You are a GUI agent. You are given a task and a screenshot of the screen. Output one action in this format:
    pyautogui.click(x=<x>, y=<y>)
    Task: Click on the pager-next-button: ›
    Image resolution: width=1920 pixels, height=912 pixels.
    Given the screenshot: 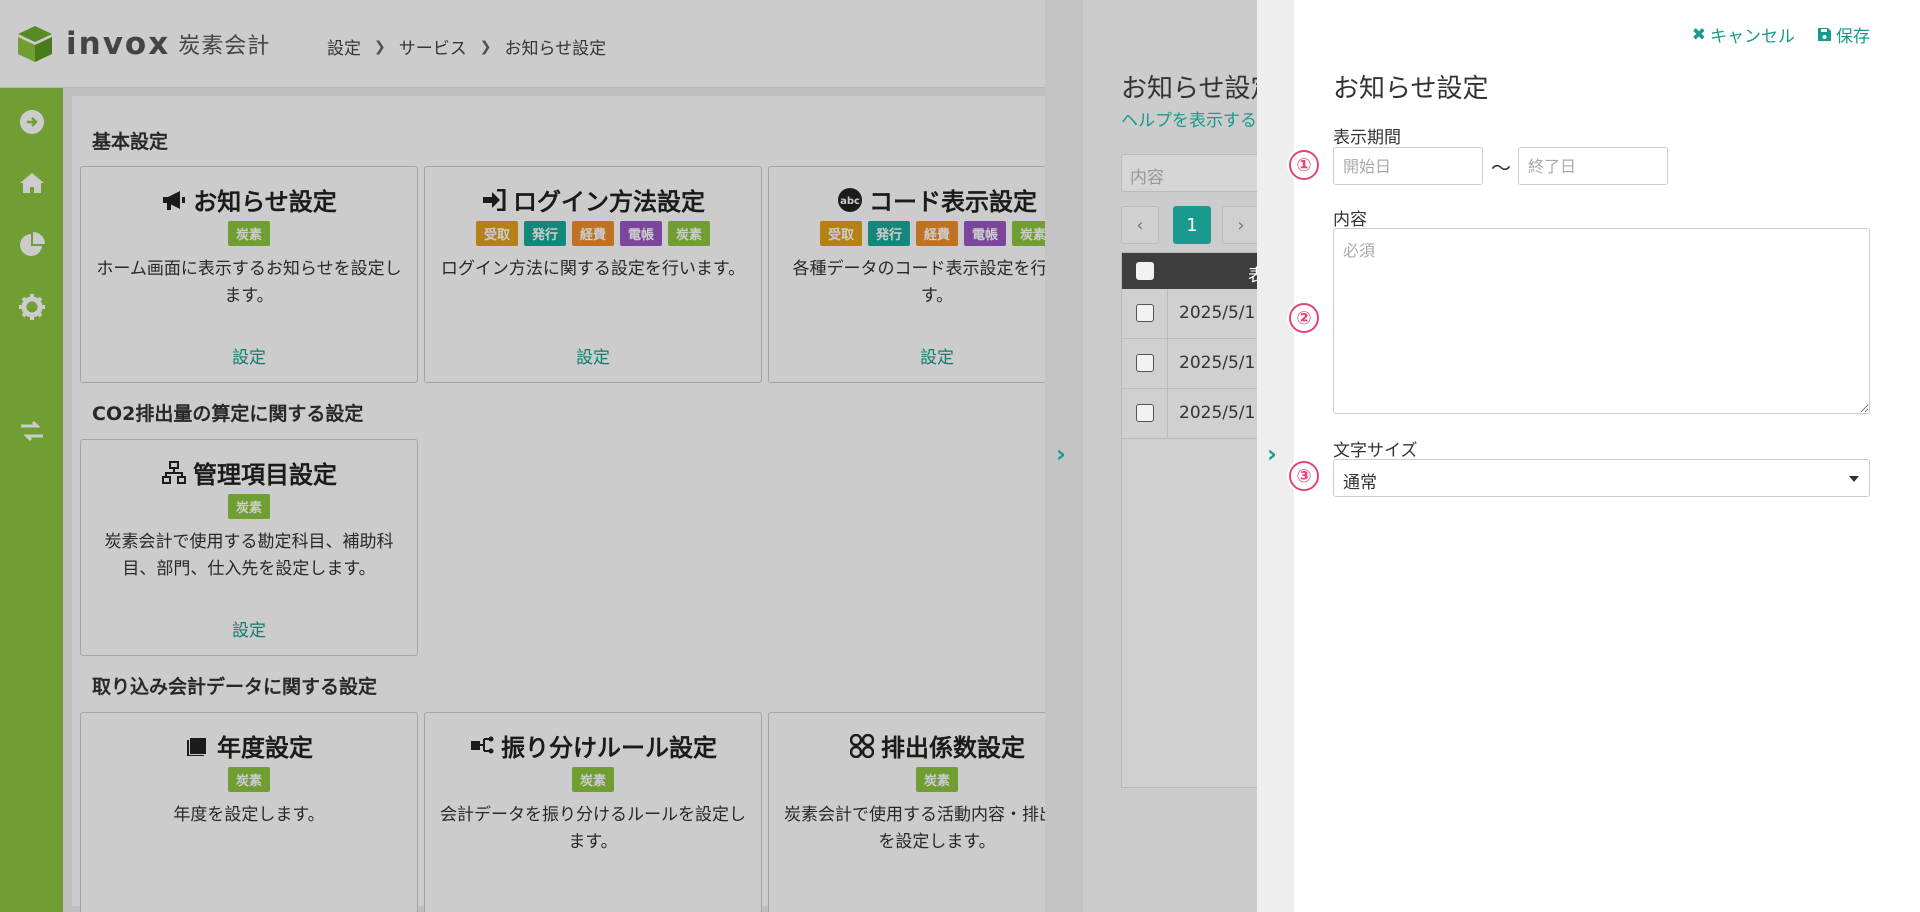 What is the action you would take?
    pyautogui.click(x=1241, y=225)
    